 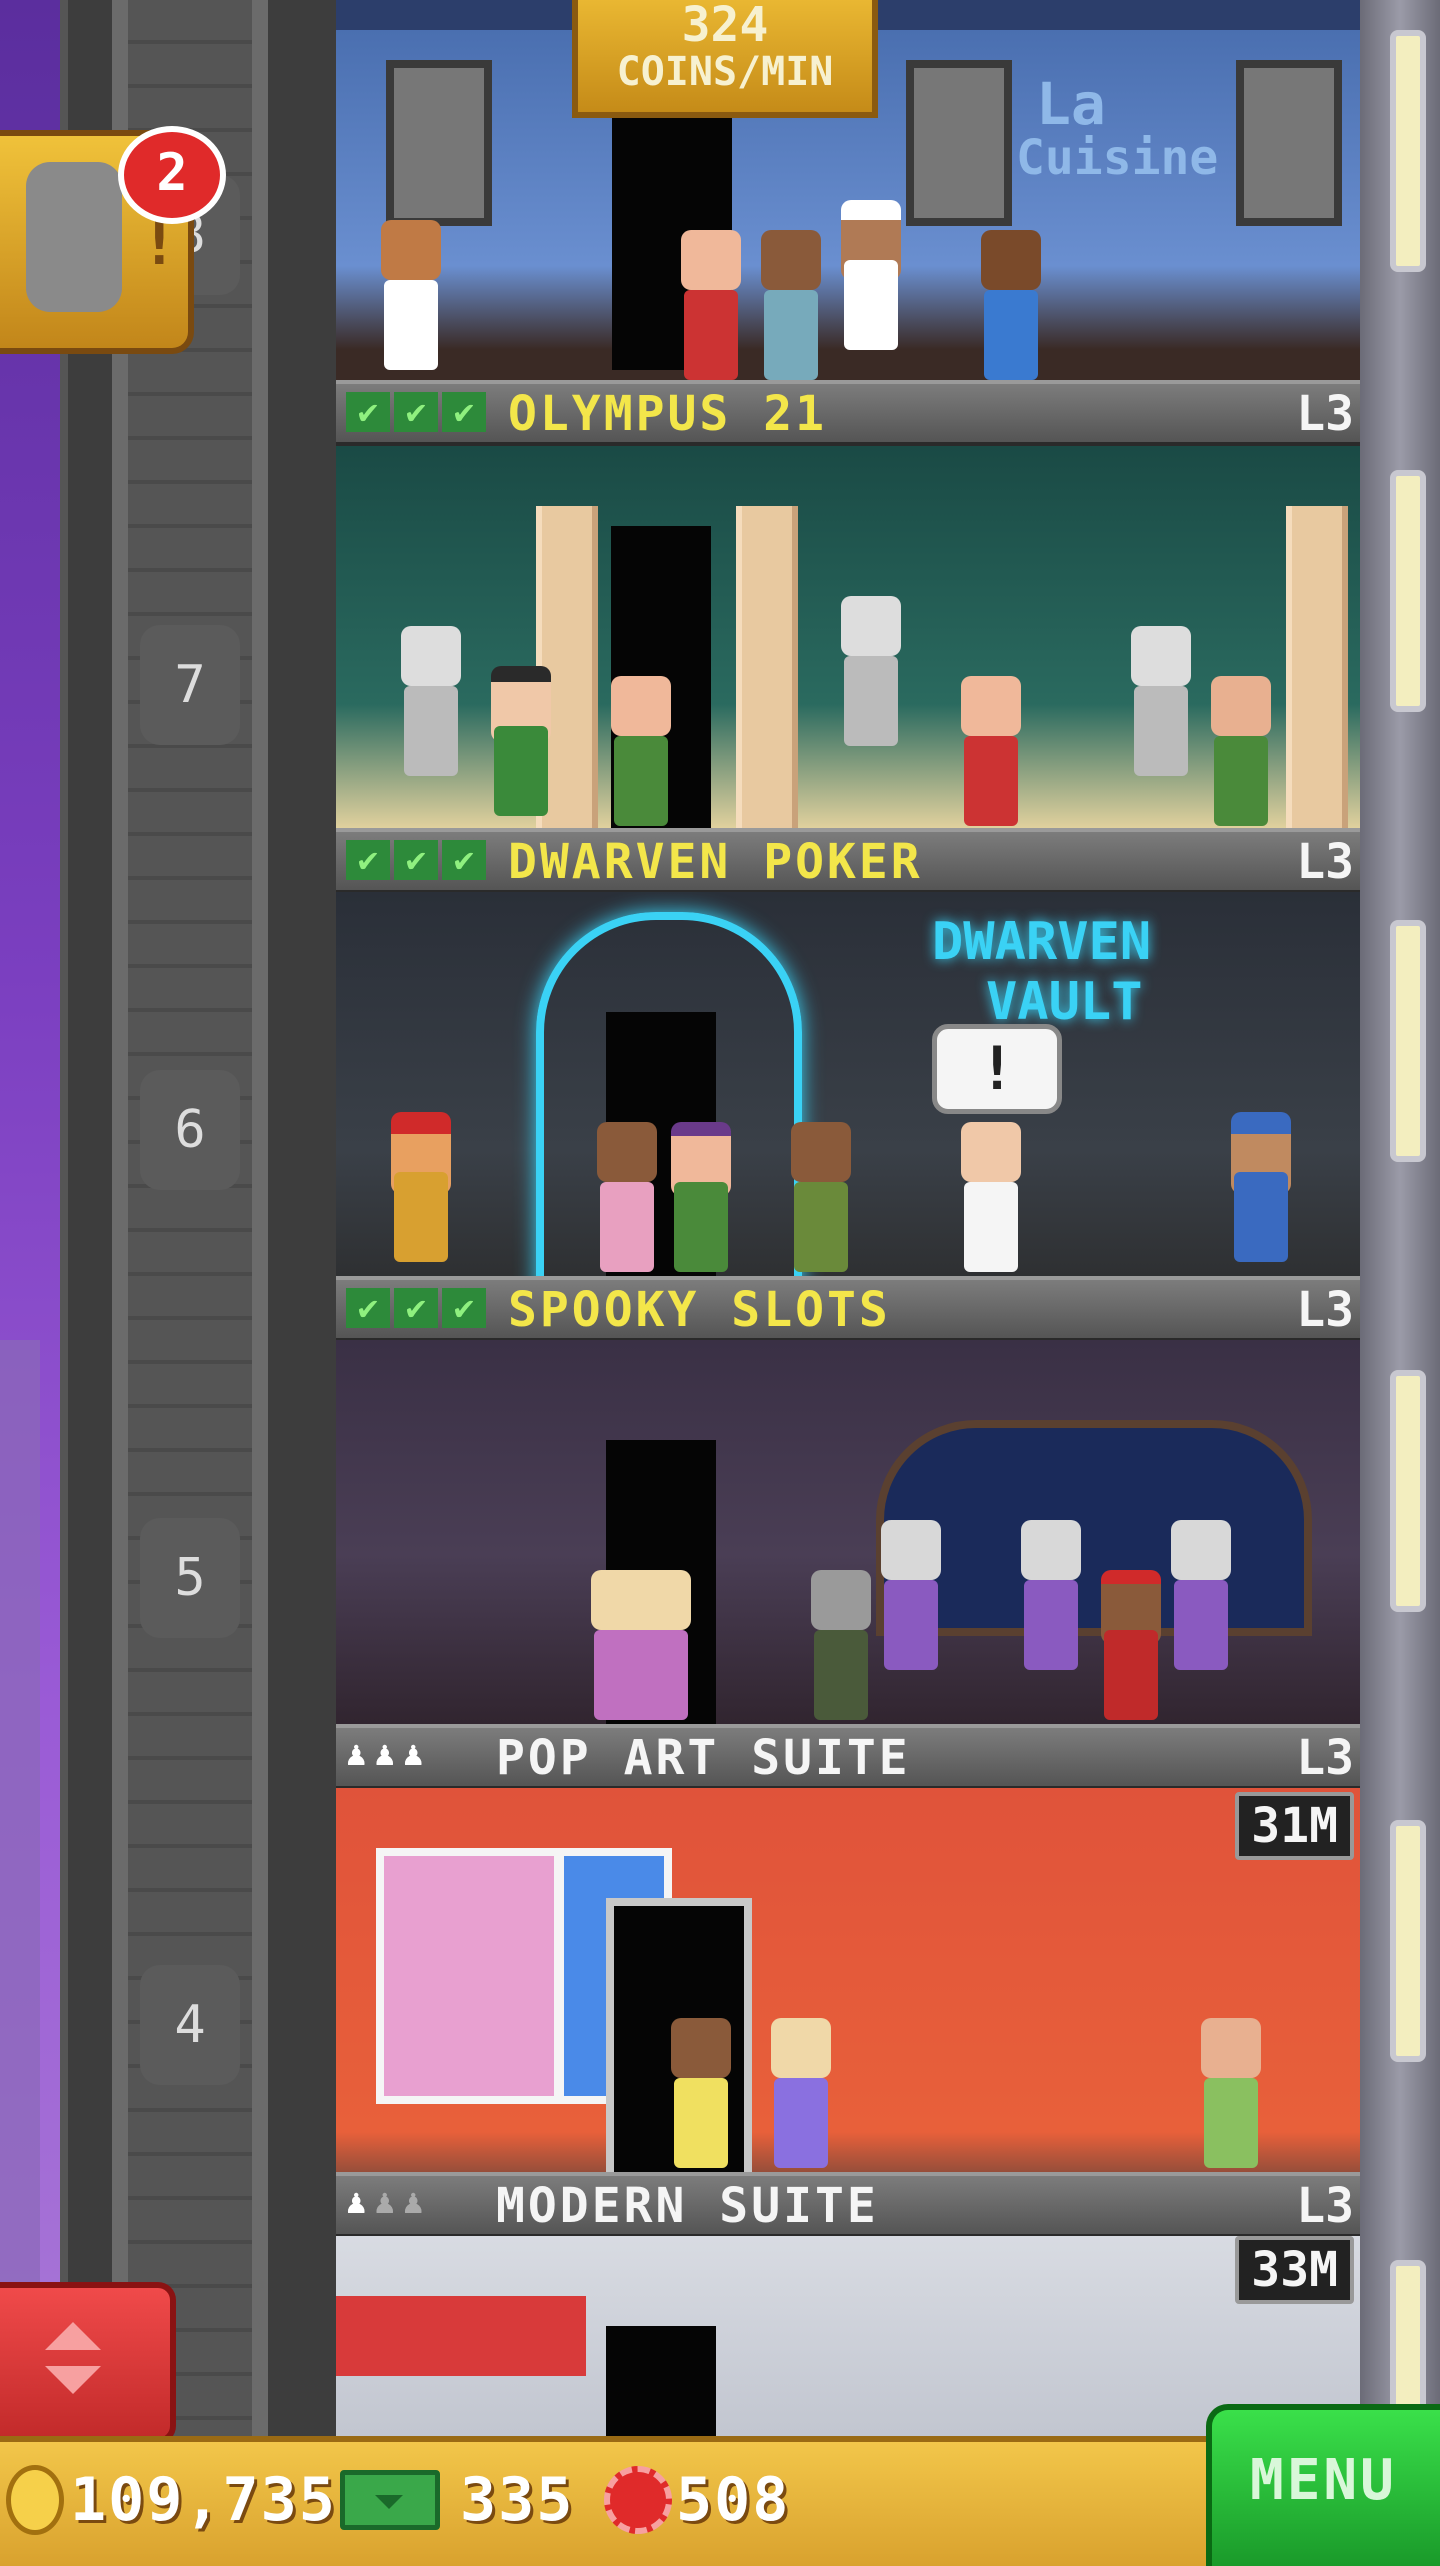 I want to click on stock-checks: ✔ ✔ ✔, so click(x=416, y=412).